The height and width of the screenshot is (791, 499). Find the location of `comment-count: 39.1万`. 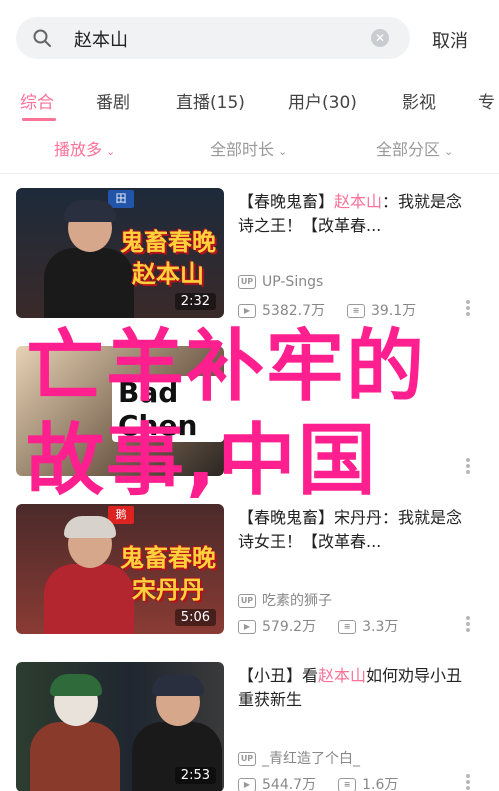

comment-count: 39.1万 is located at coordinates (394, 311).